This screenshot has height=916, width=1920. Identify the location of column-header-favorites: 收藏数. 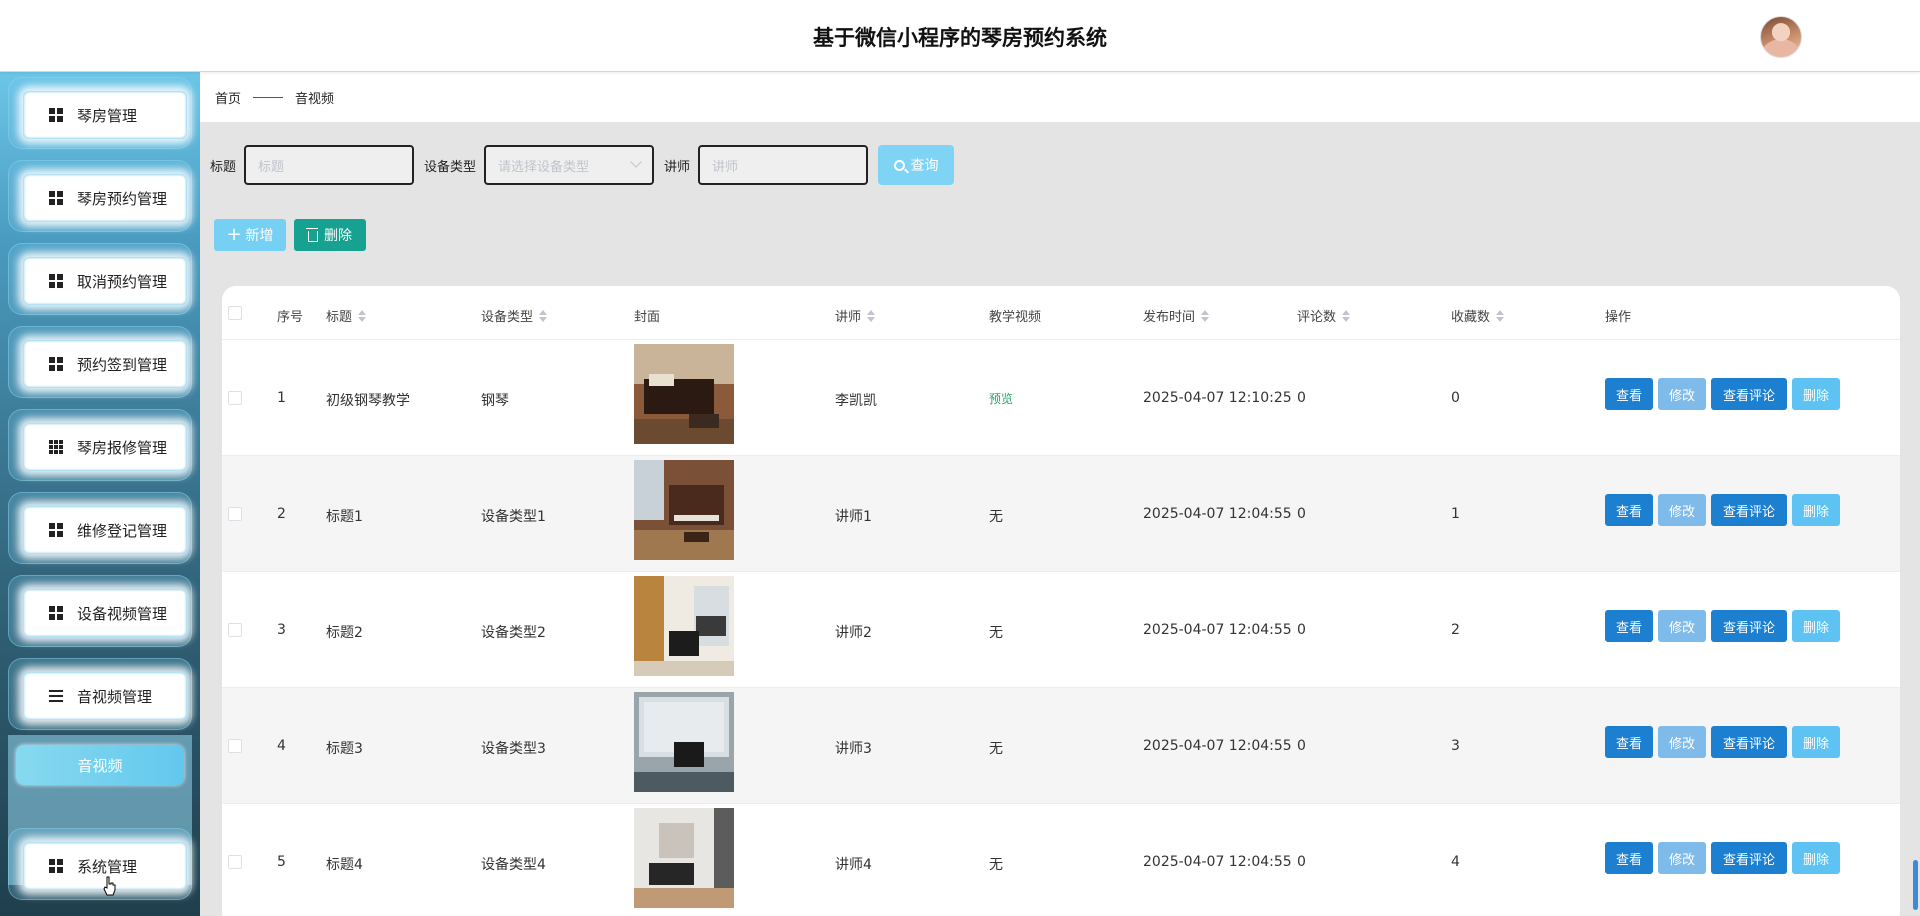
(1478, 315).